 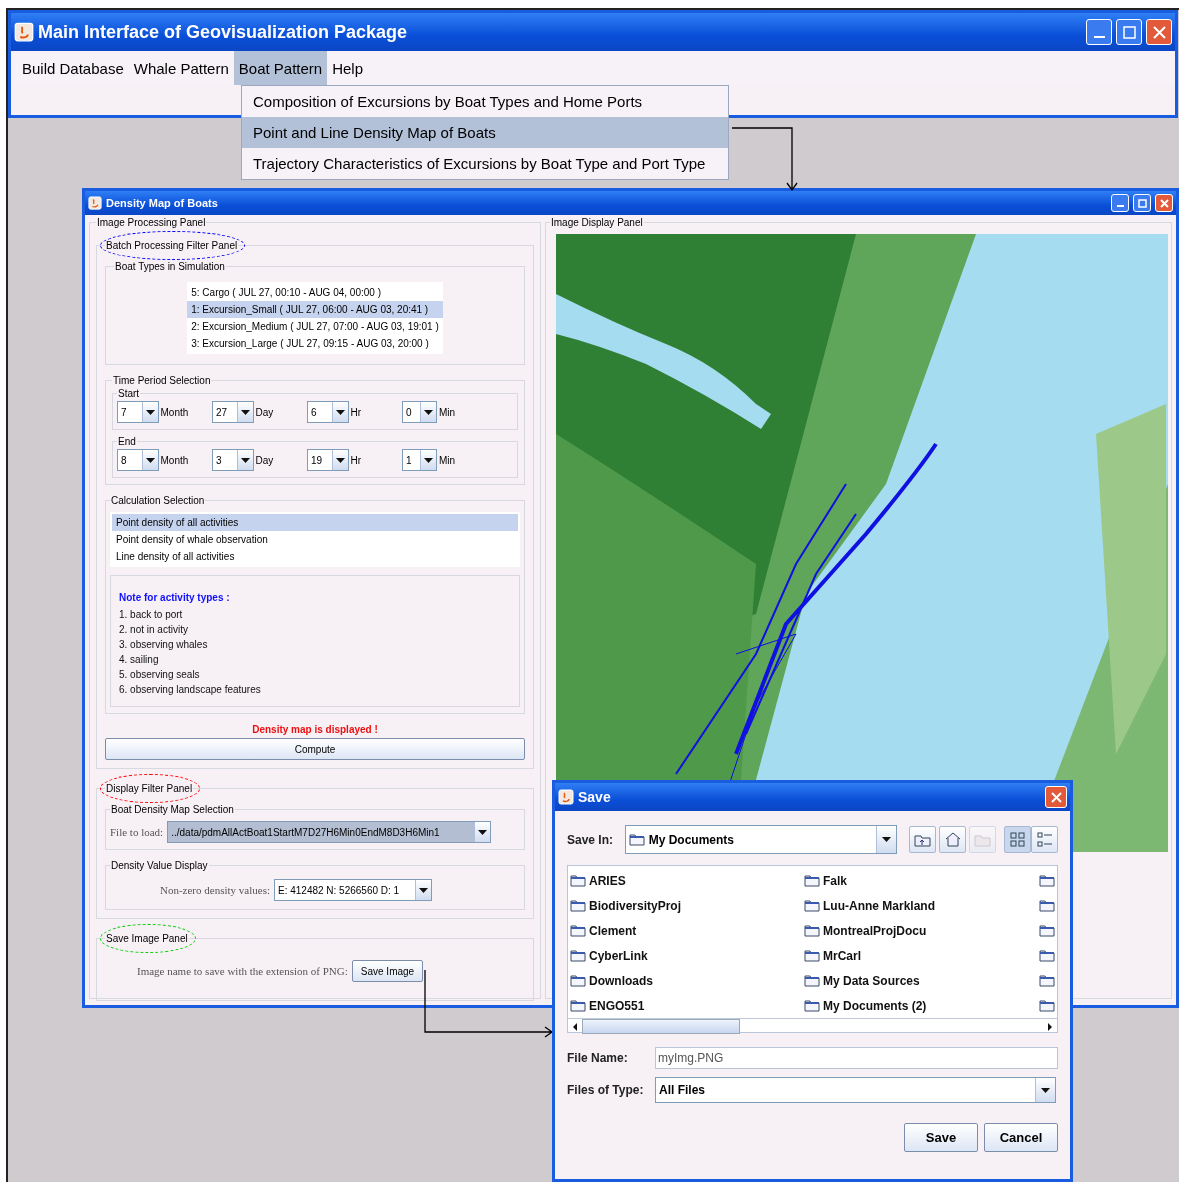 I want to click on folder-name: BiodiversityProj, so click(x=635, y=905).